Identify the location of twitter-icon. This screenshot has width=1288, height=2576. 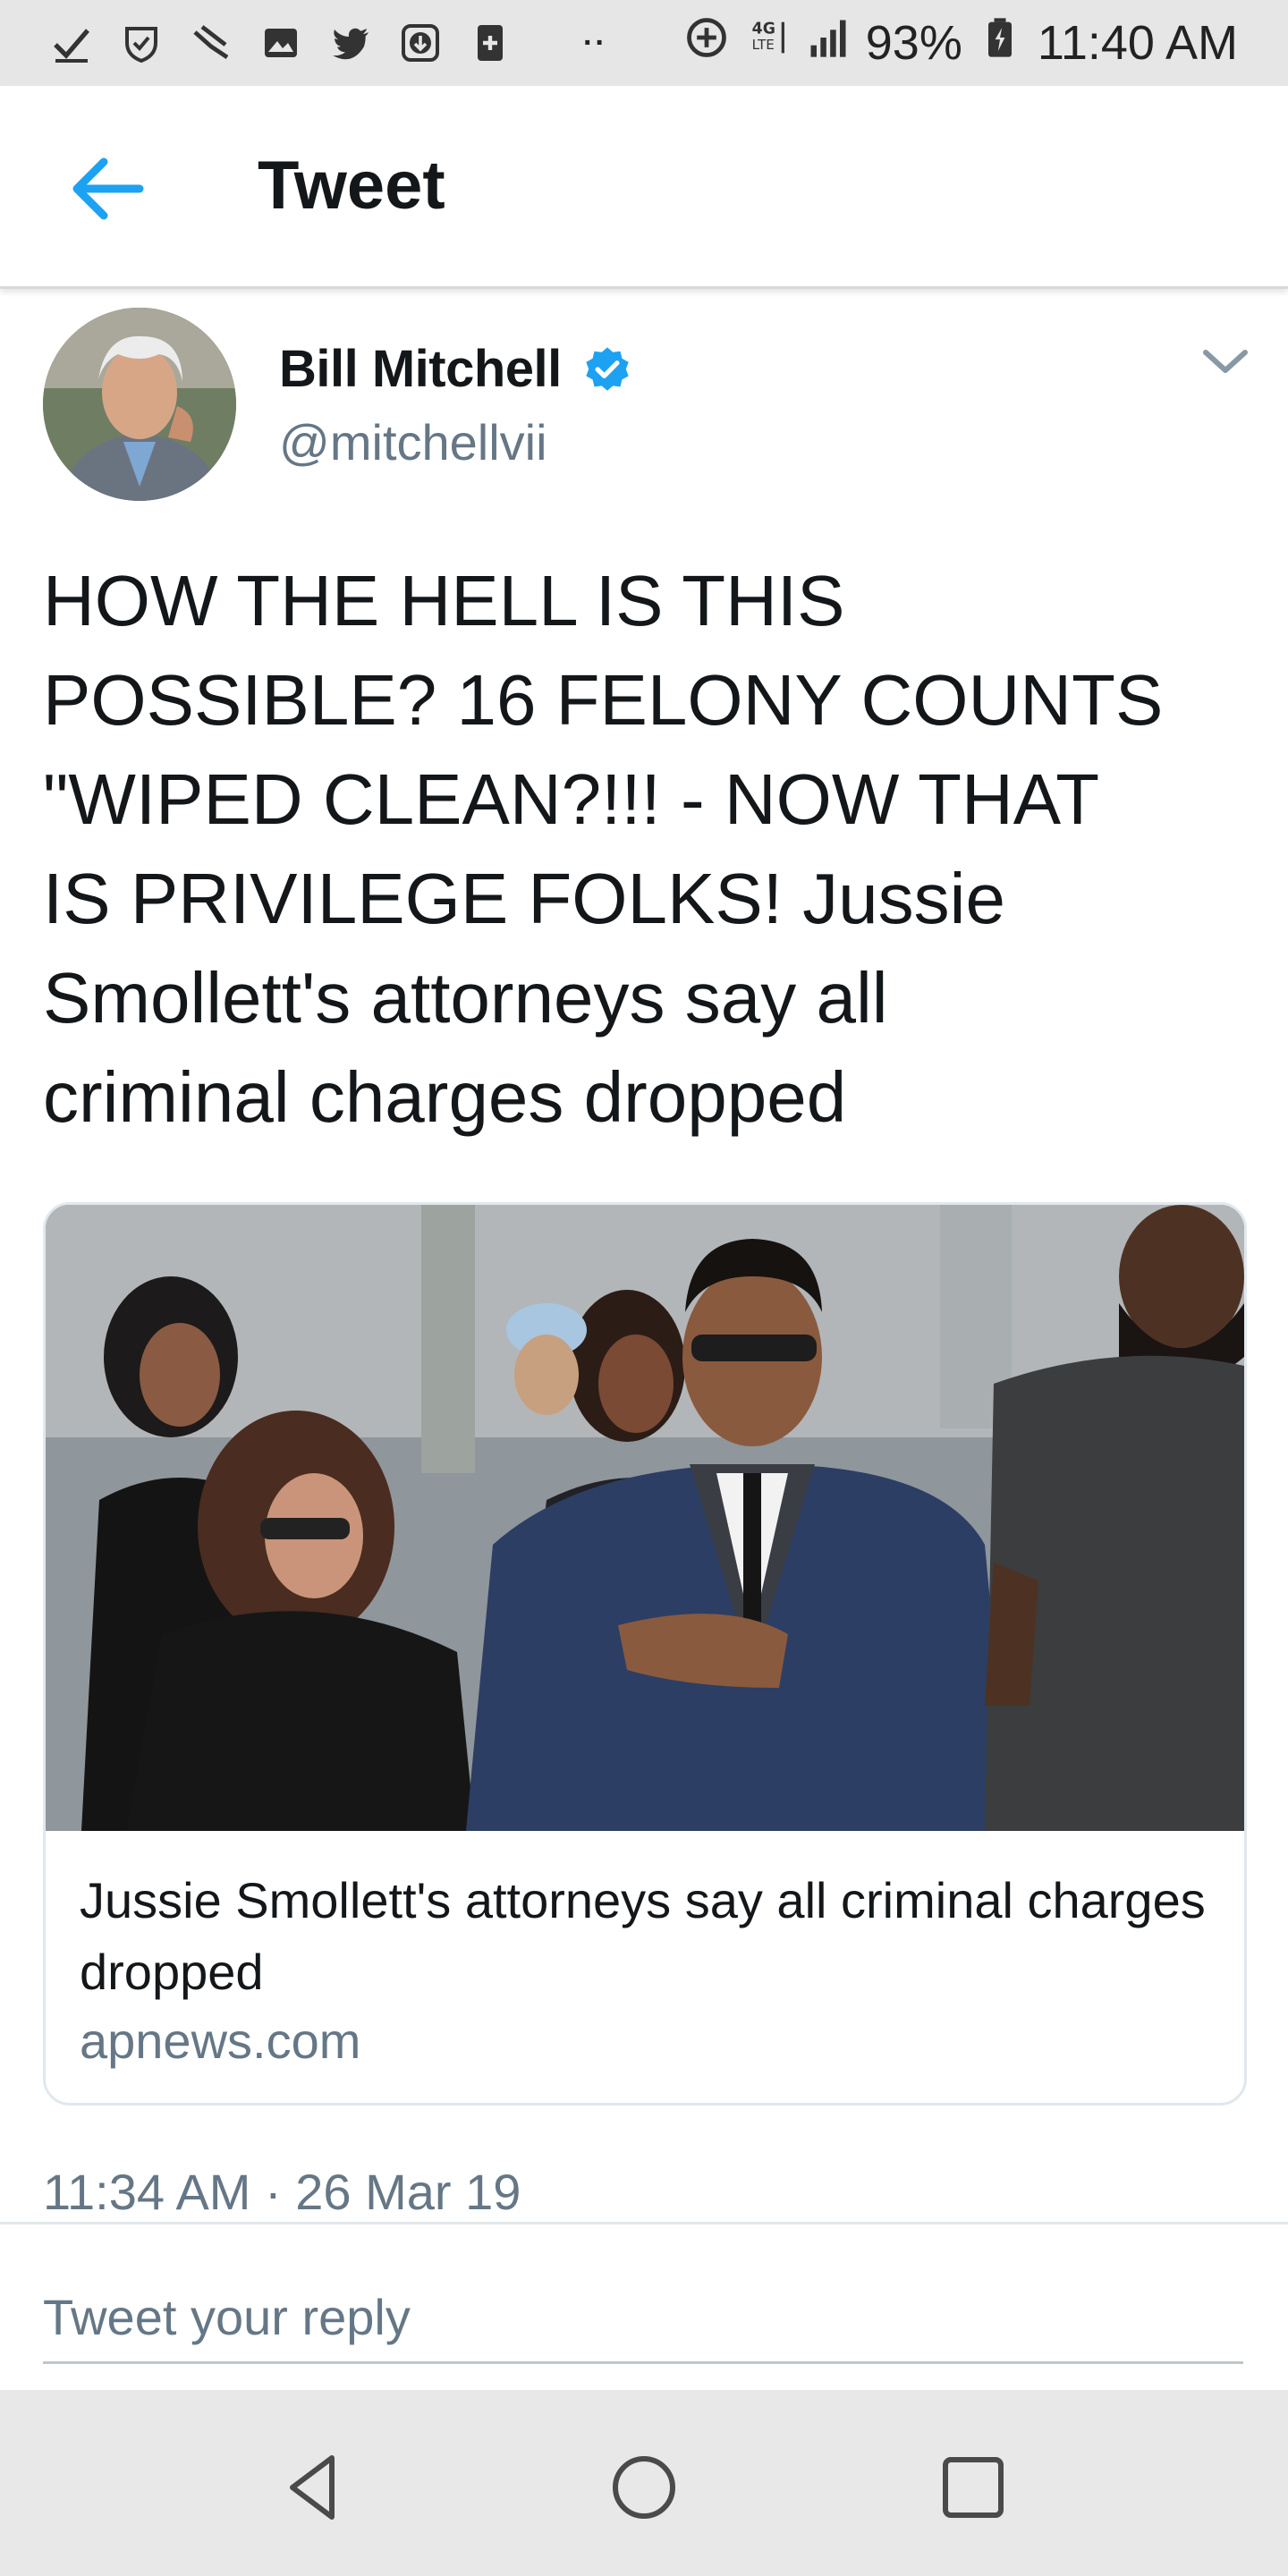
(350, 42).